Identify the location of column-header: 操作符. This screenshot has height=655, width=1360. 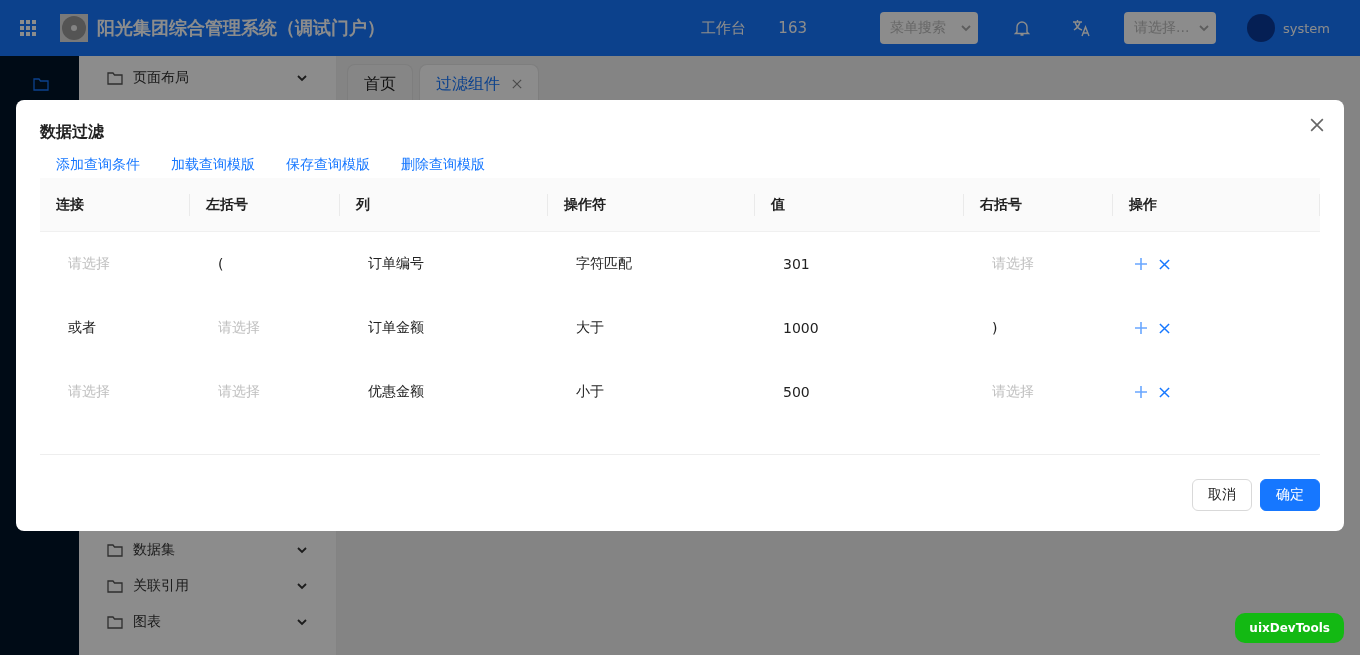
(651, 205).